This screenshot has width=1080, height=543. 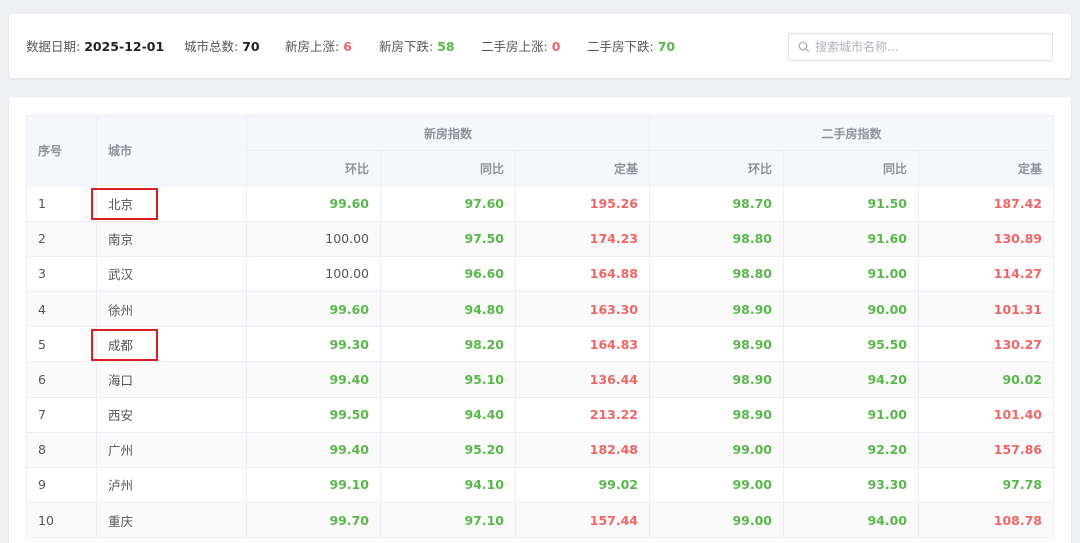 I want to click on header-new-mom: 环比, so click(x=313, y=168).